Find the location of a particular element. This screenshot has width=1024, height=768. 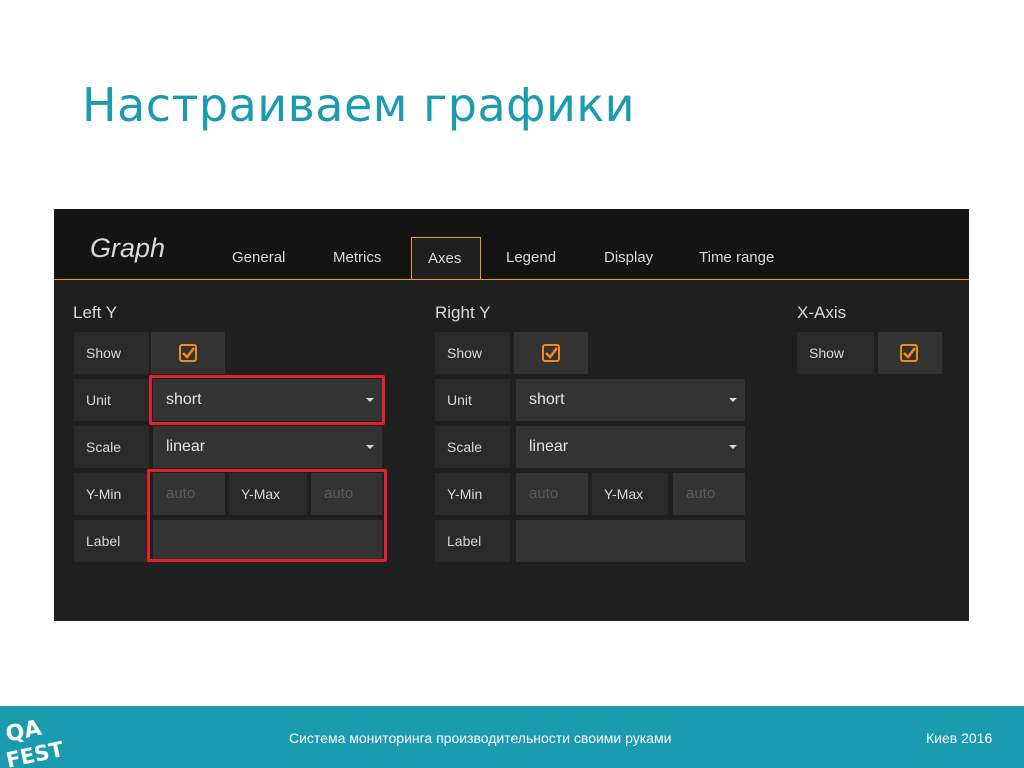

right-y-unit-label: Unit is located at coordinates (472, 400).